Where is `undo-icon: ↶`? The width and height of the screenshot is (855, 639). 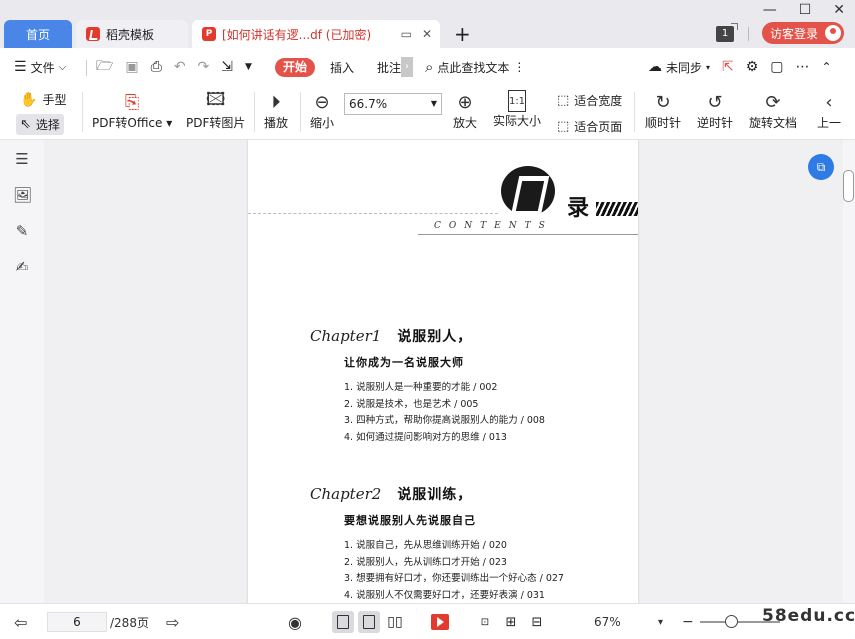 undo-icon: ↶ is located at coordinates (180, 67).